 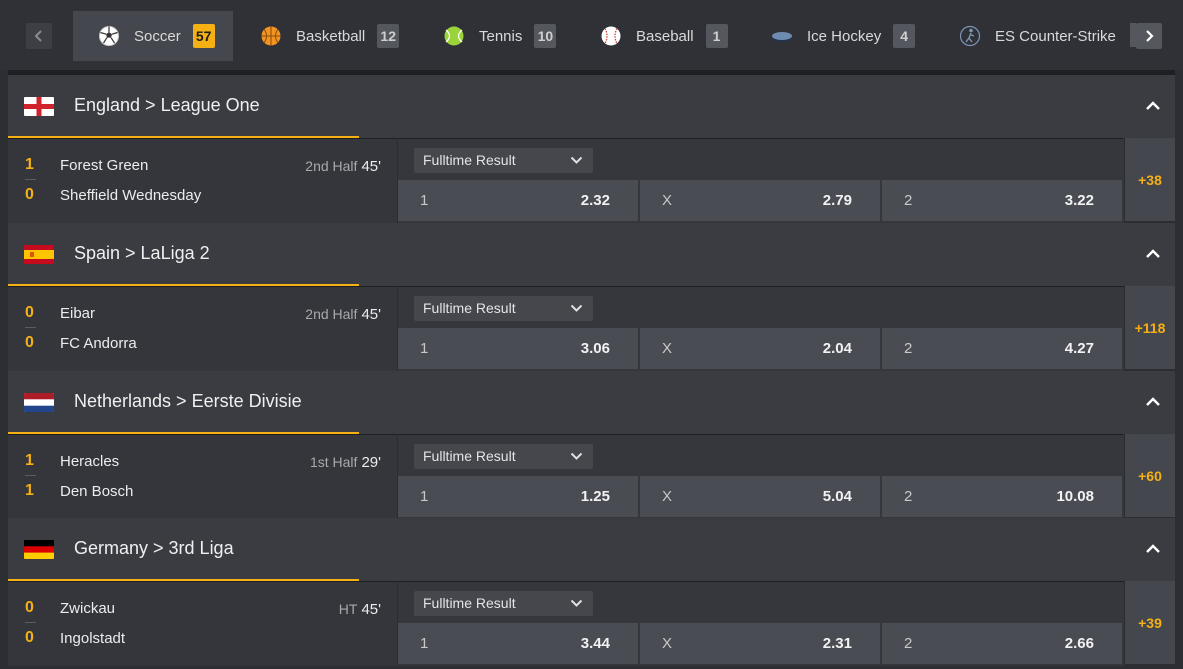 What do you see at coordinates (29, 194) in the screenshot?
I see `away-score: 0` at bounding box center [29, 194].